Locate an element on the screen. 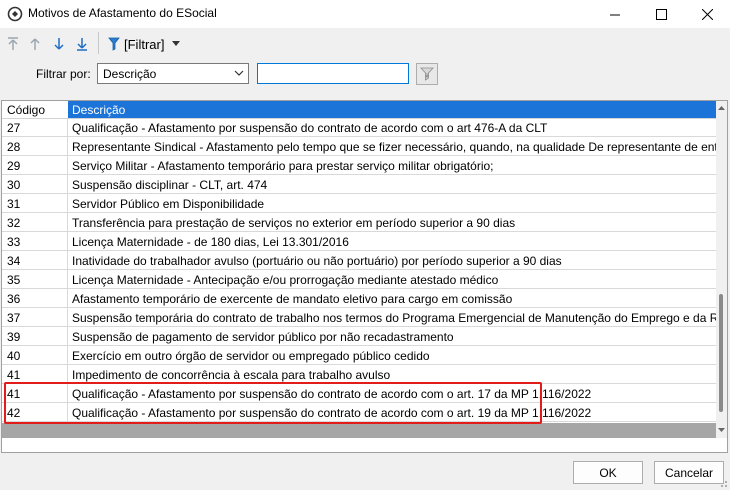 Image resolution: width=730 pixels, height=490 pixels. toolbar-separator is located at coordinates (98, 43).